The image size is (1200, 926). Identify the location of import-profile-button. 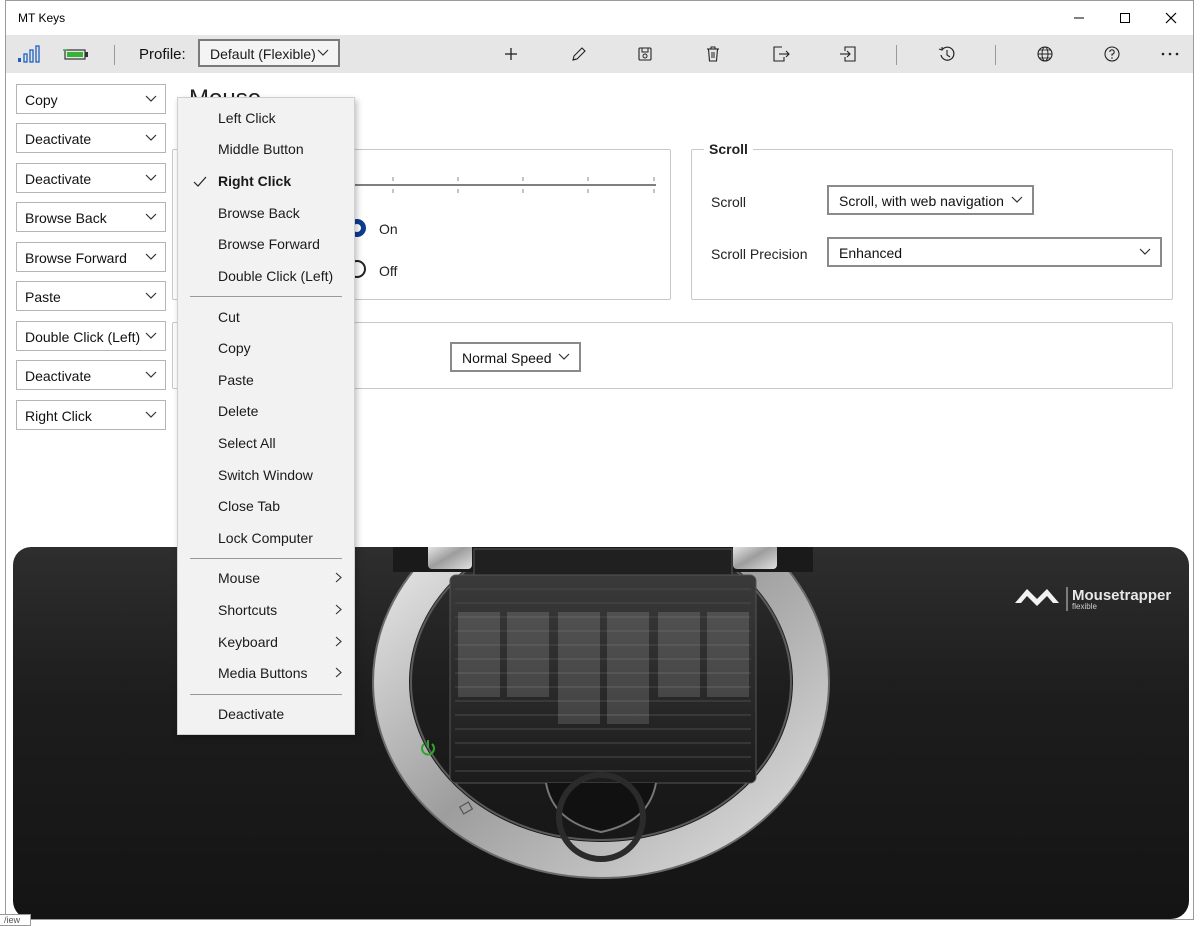
(848, 54).